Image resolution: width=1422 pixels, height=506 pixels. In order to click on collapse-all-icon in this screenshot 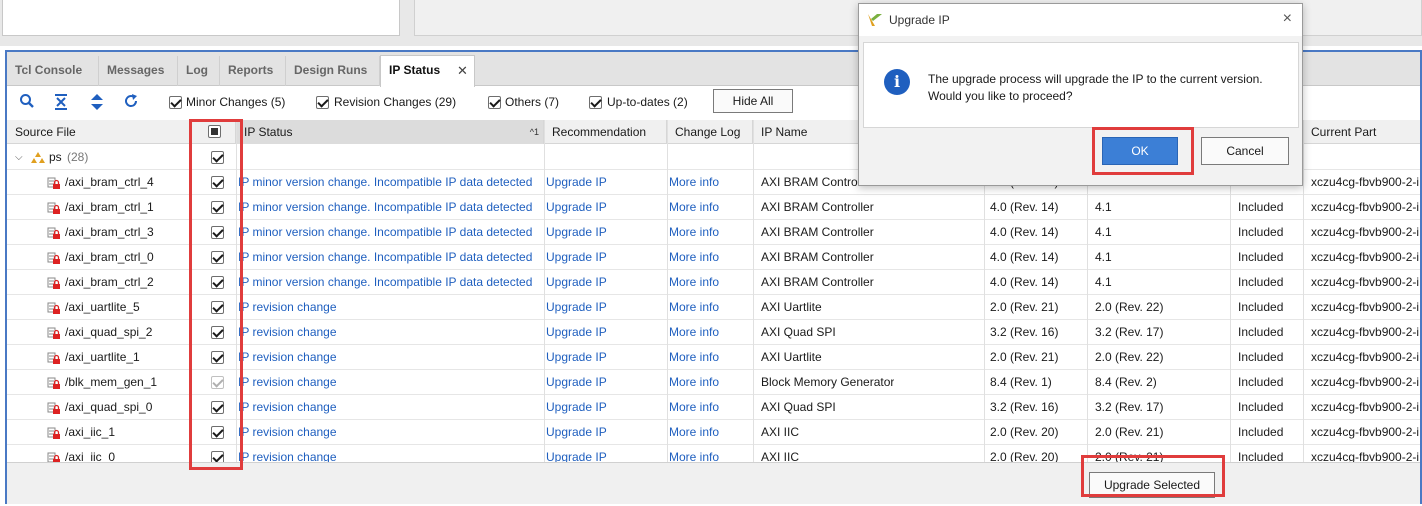, I will do `click(61, 103)`.